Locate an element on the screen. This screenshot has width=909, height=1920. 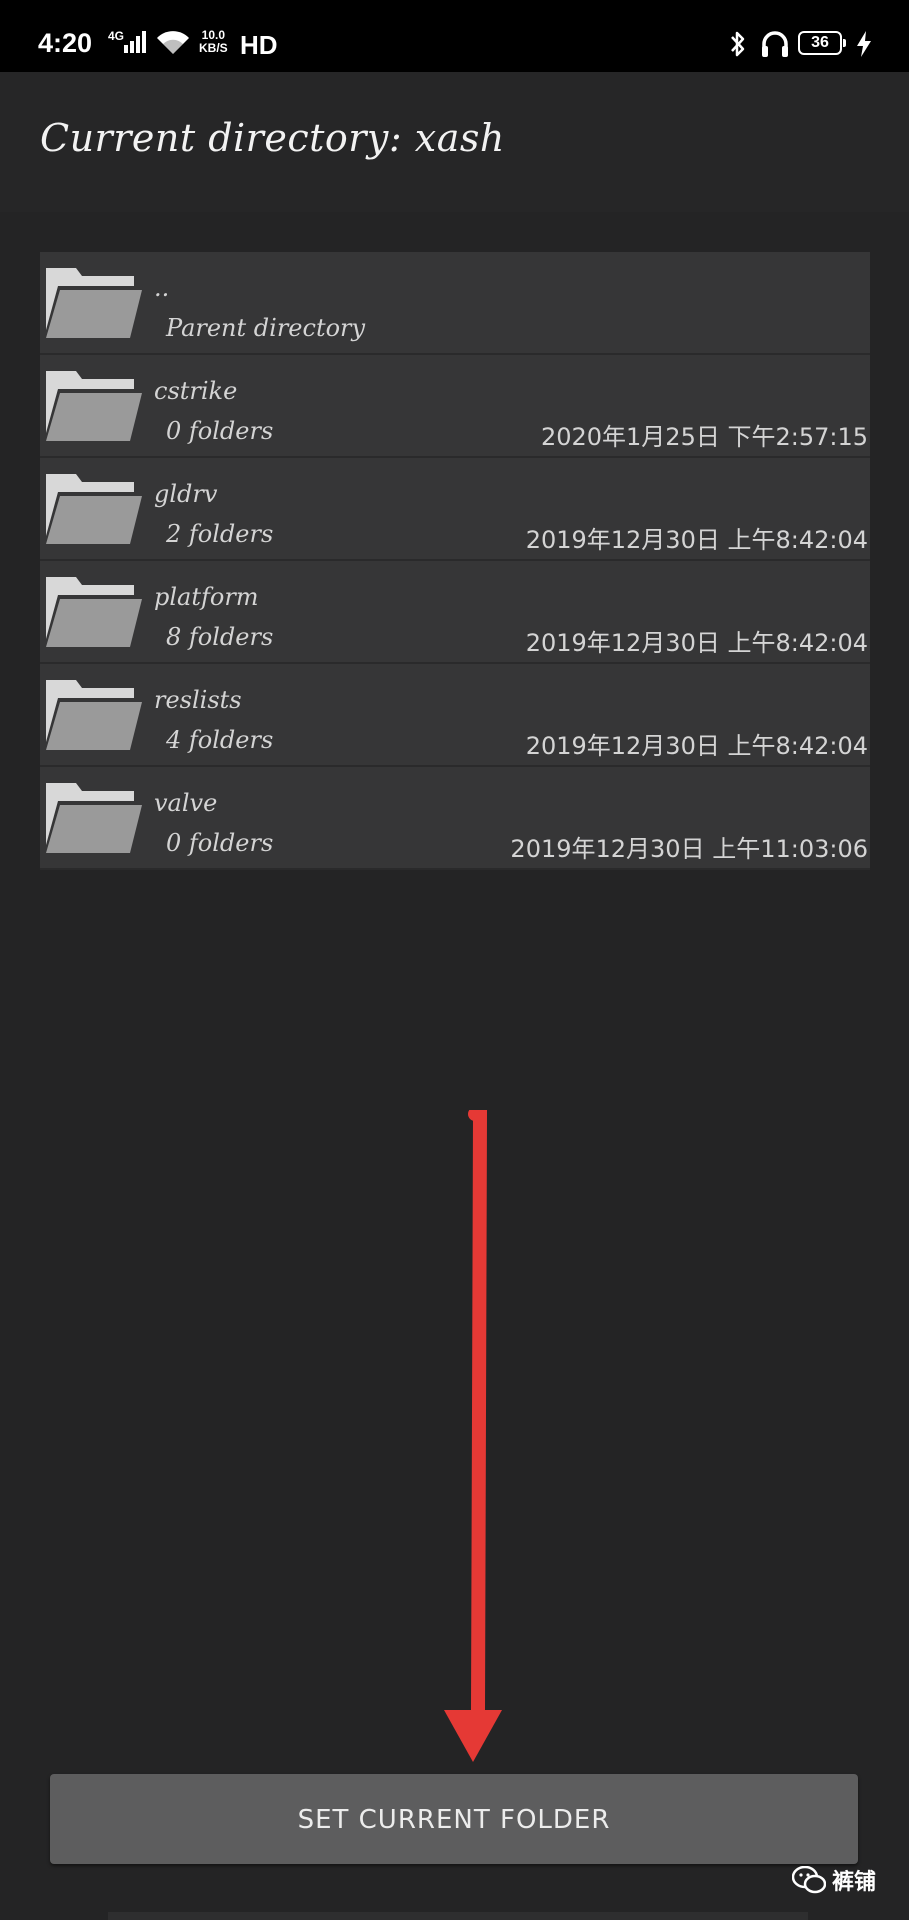
network-type: 4G is located at coordinates (116, 36).